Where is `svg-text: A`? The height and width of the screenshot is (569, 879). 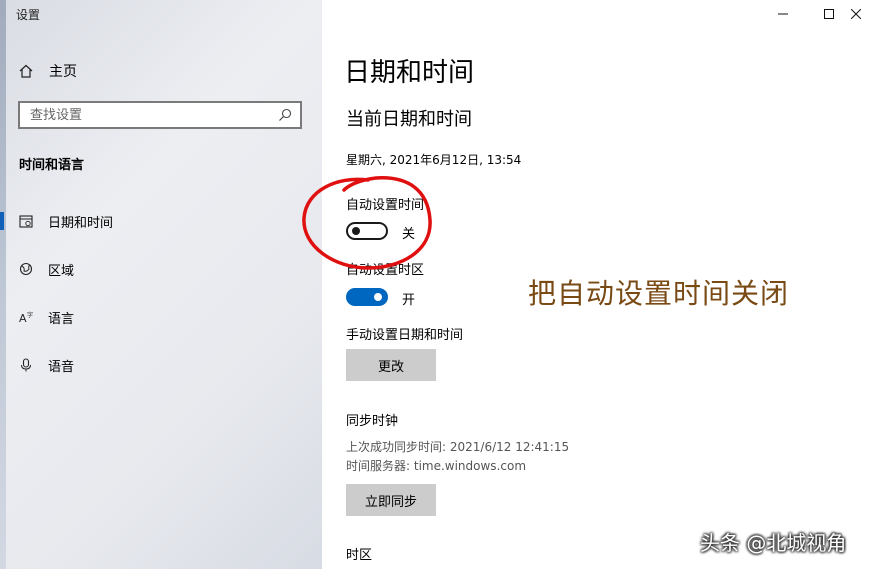
svg-text: A is located at coordinates (23, 318).